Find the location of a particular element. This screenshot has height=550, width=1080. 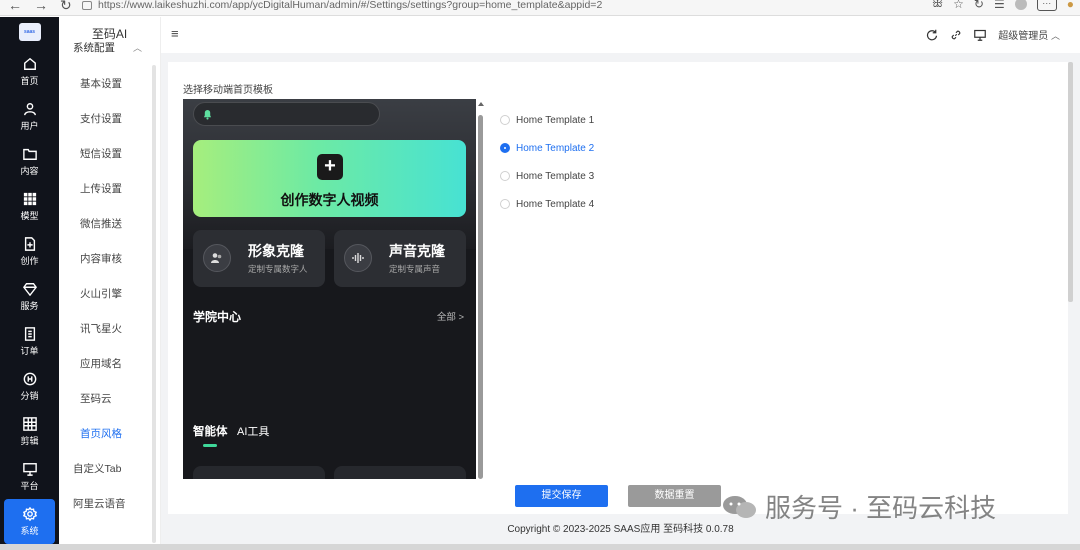

save-button: 提交保存 is located at coordinates (561, 496).